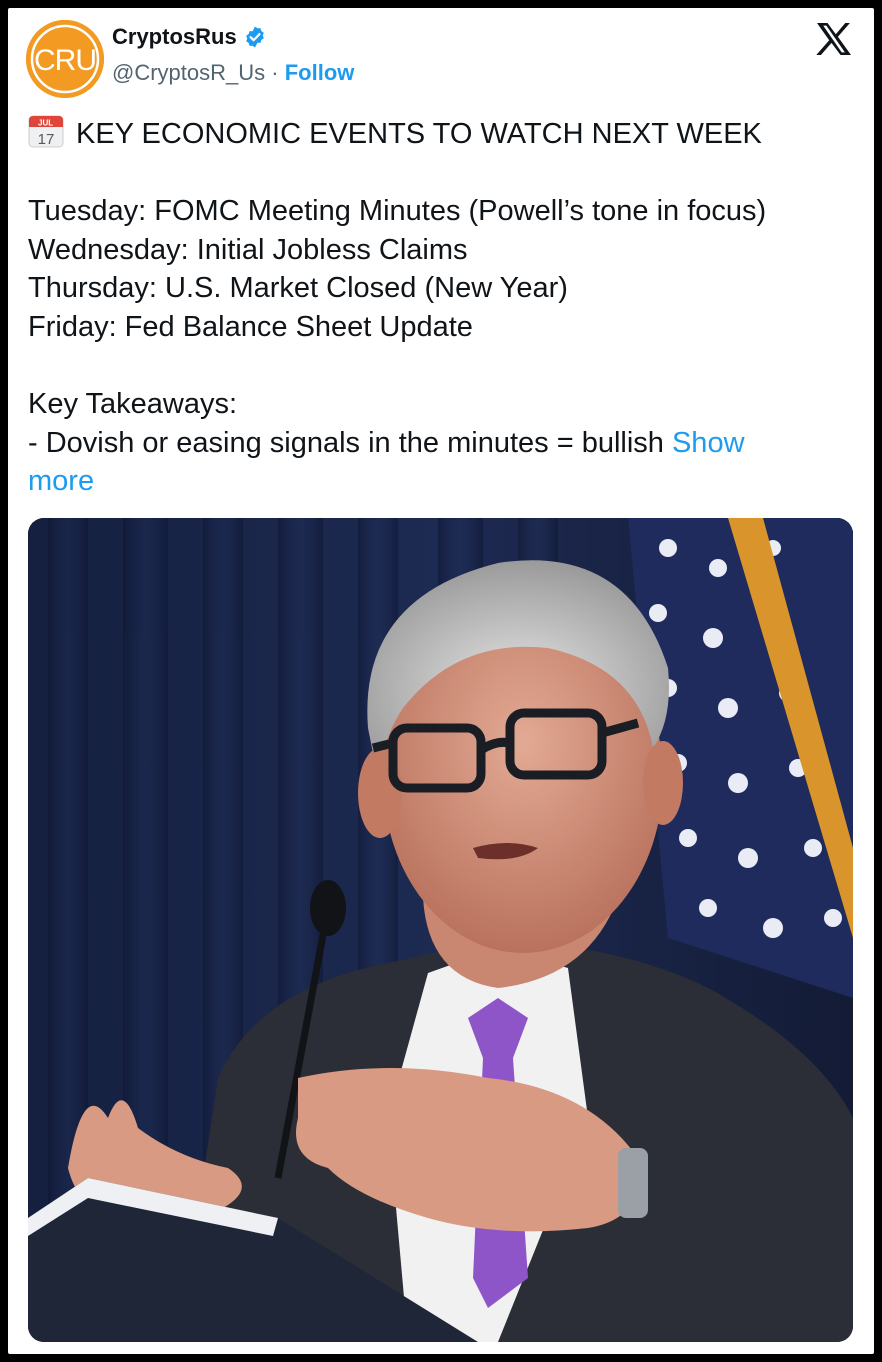 The height and width of the screenshot is (1362, 882). I want to click on avatar-logo-icon: CRU, so click(65, 59).